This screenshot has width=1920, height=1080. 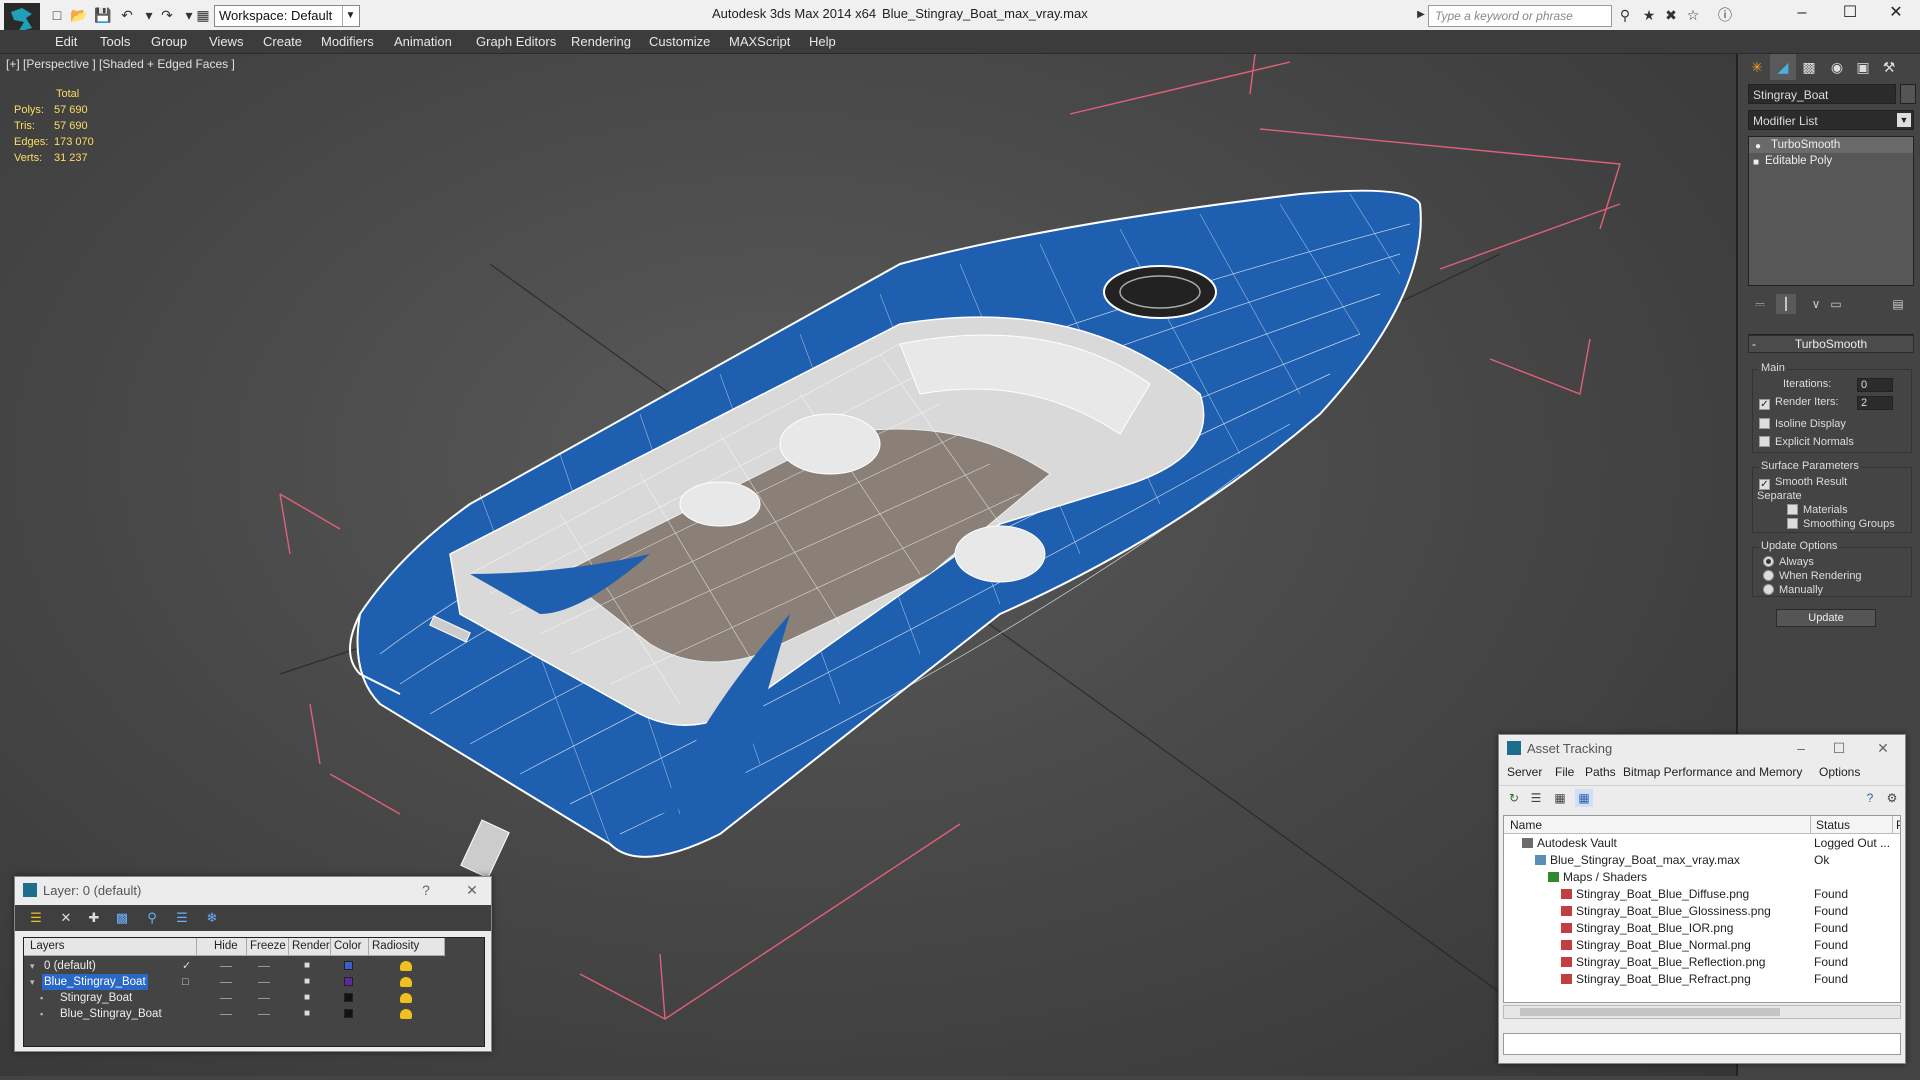 I want to click on save-file-icon: 💾, so click(x=103, y=15).